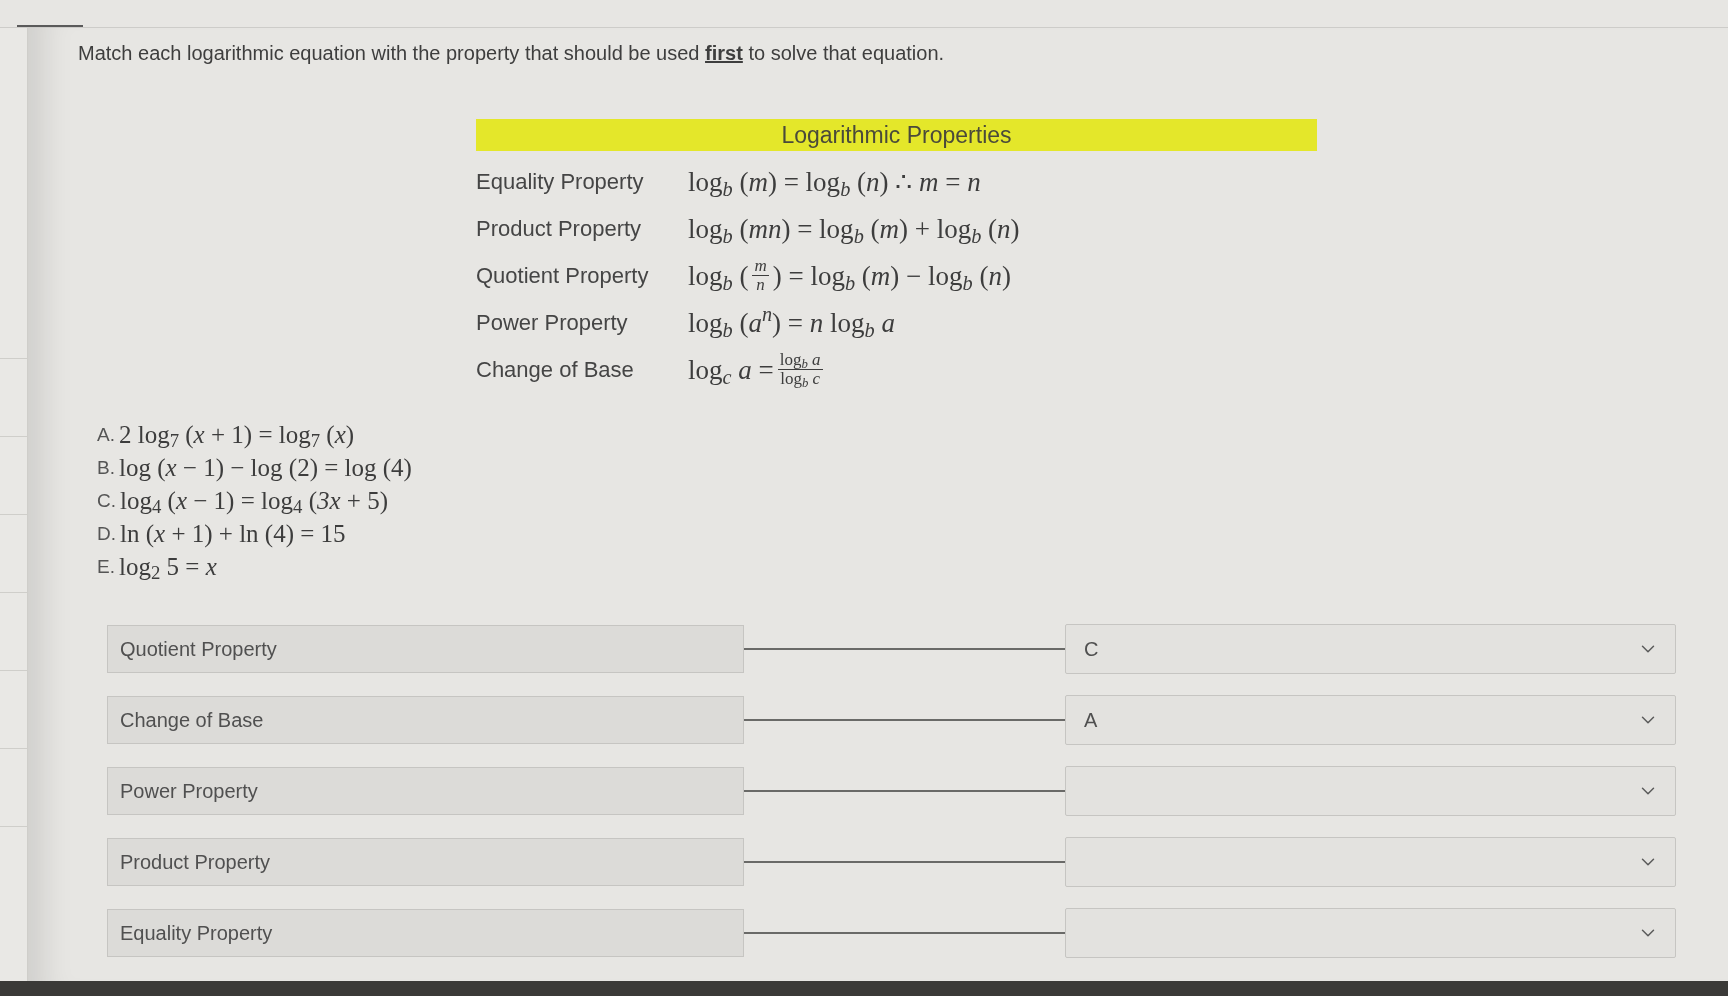 This screenshot has height=996, width=1728. What do you see at coordinates (106, 467) in the screenshot?
I see `equation-letter: B.` at bounding box center [106, 467].